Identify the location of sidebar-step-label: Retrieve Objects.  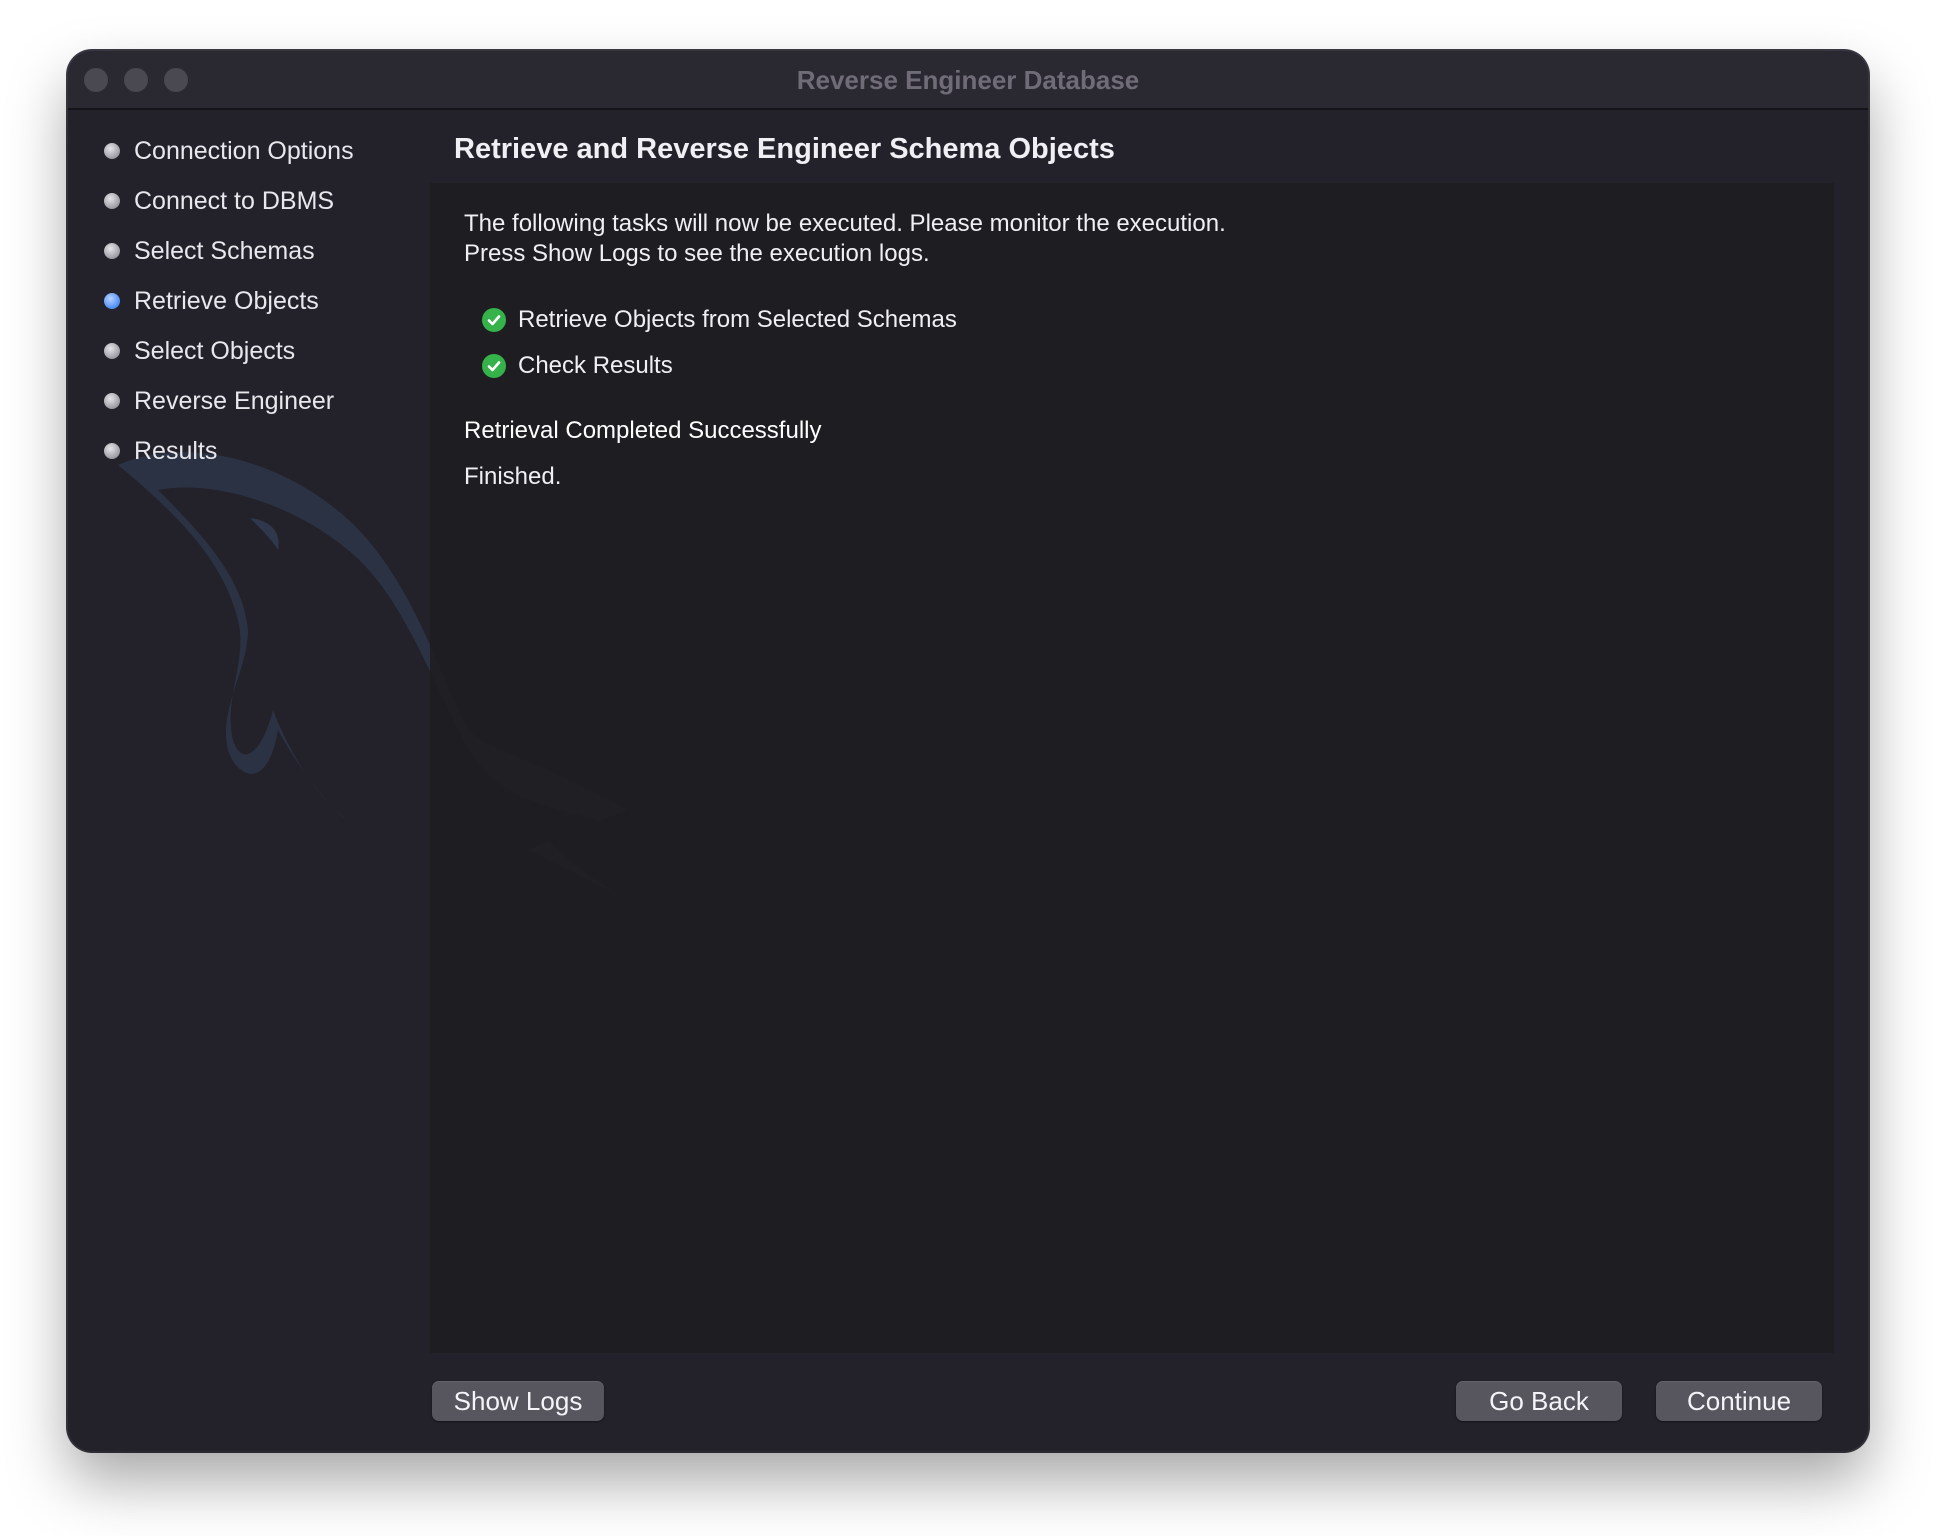
(226, 300).